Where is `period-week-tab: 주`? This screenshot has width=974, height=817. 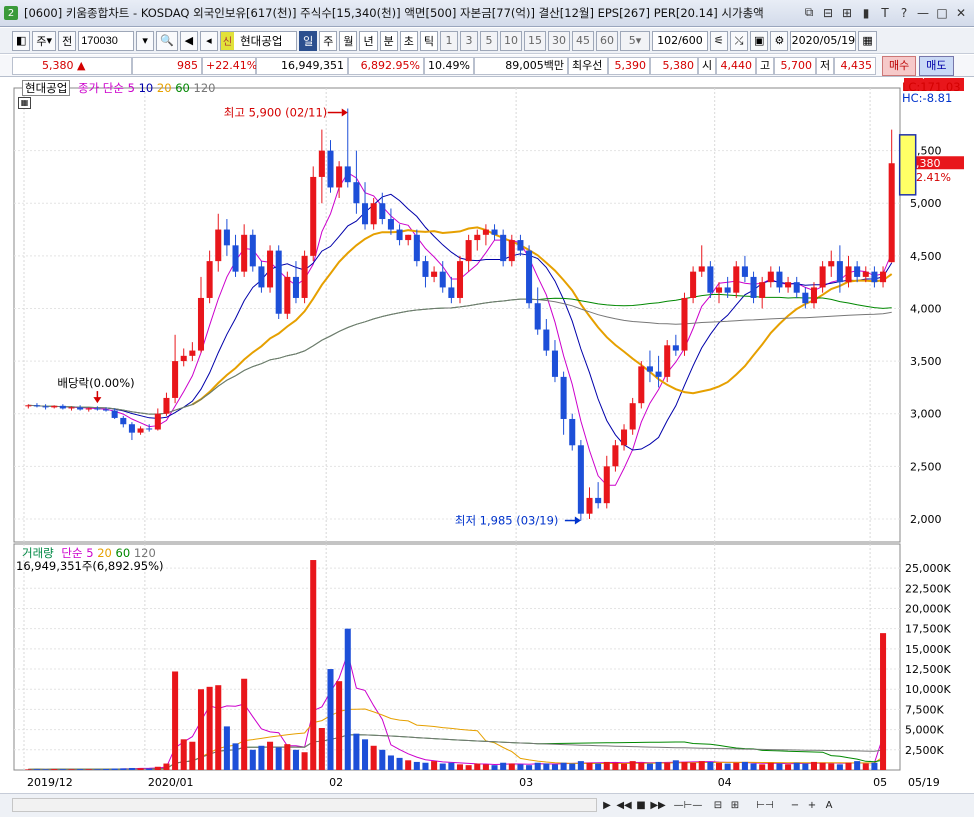 period-week-tab: 주 is located at coordinates (328, 40).